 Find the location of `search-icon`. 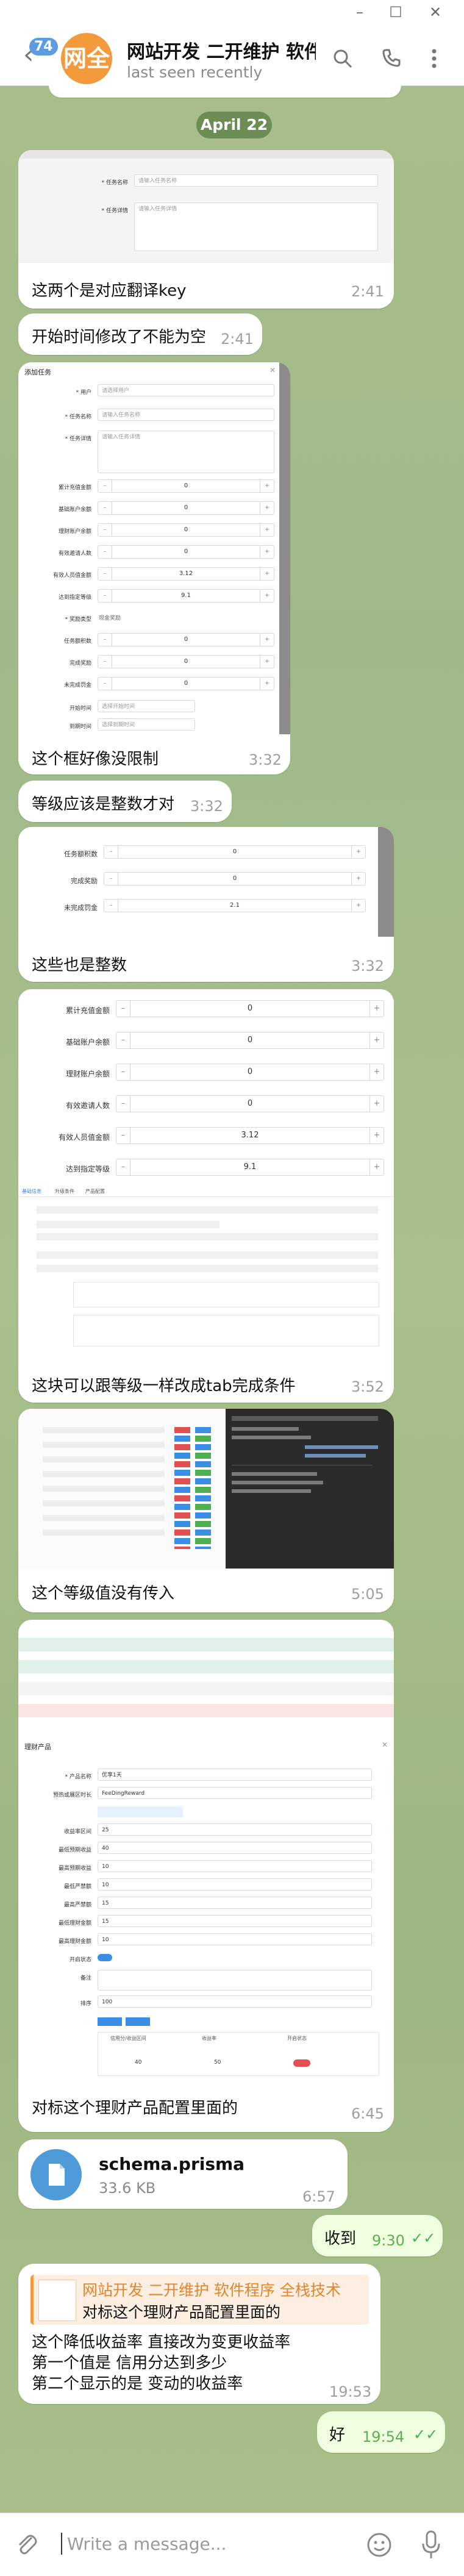

search-icon is located at coordinates (342, 60).